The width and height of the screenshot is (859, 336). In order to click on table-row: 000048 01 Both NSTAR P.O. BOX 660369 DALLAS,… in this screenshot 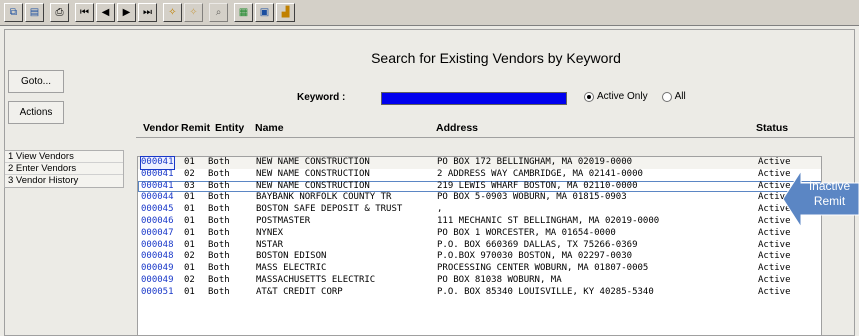, I will do `click(479, 246)`.